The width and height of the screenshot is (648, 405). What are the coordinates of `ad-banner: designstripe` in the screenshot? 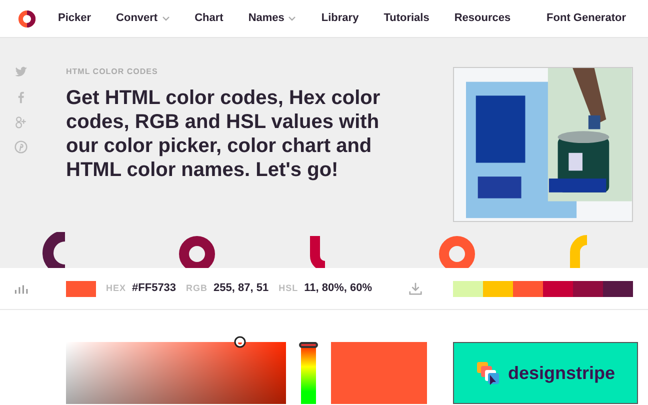 It's located at (545, 373).